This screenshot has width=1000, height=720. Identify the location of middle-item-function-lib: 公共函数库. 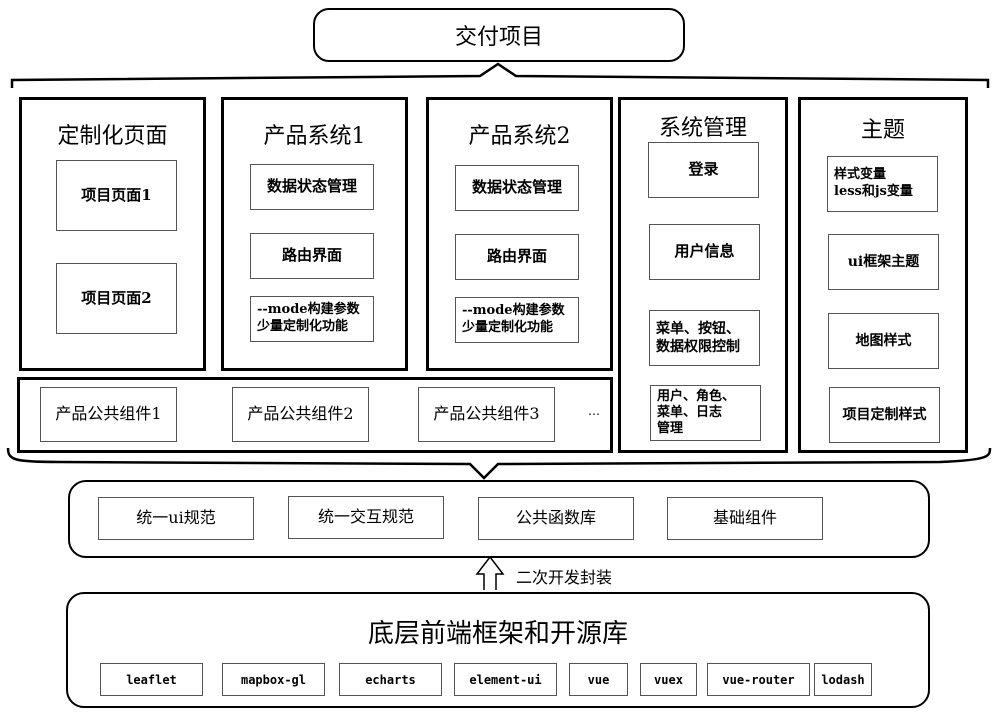
(556, 518).